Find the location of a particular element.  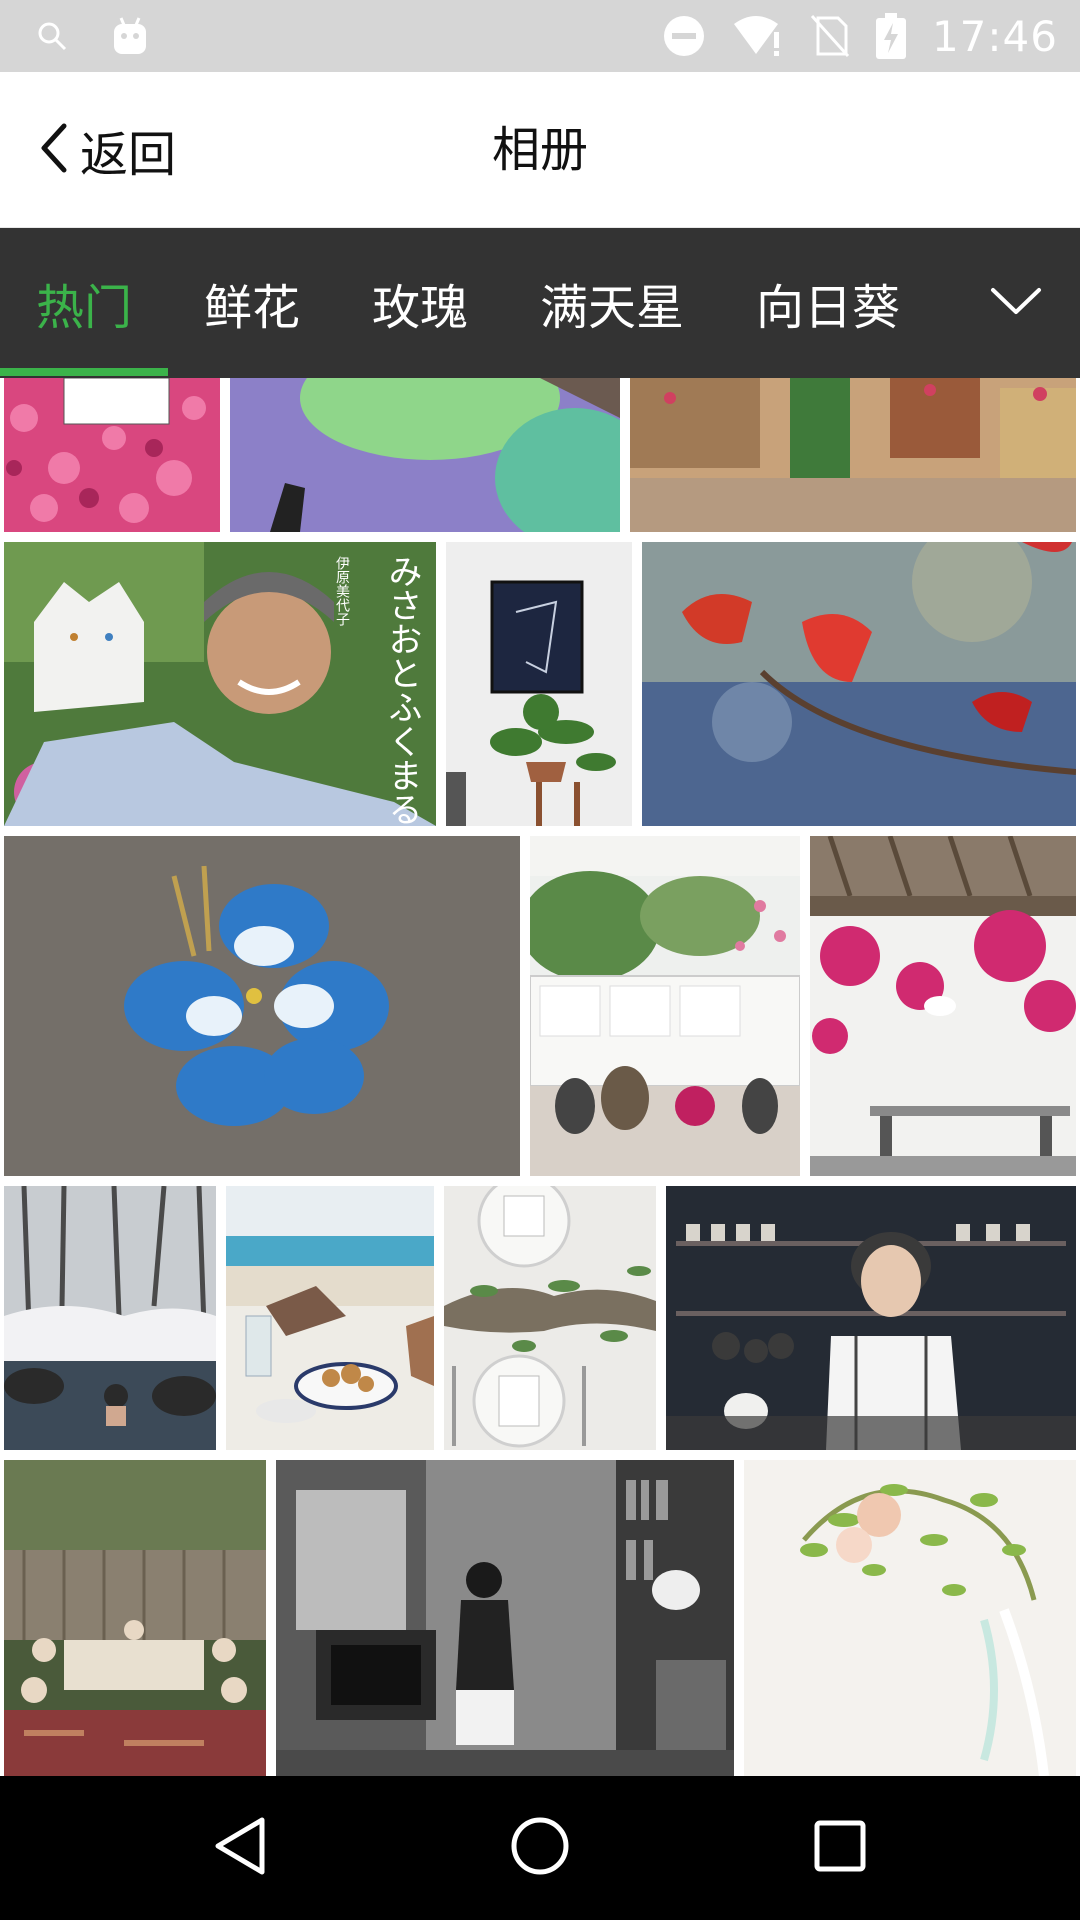

photo-grandma-and-cat-book-cover: みさおとふくまる 伊原美代子 is located at coordinates (220, 684).